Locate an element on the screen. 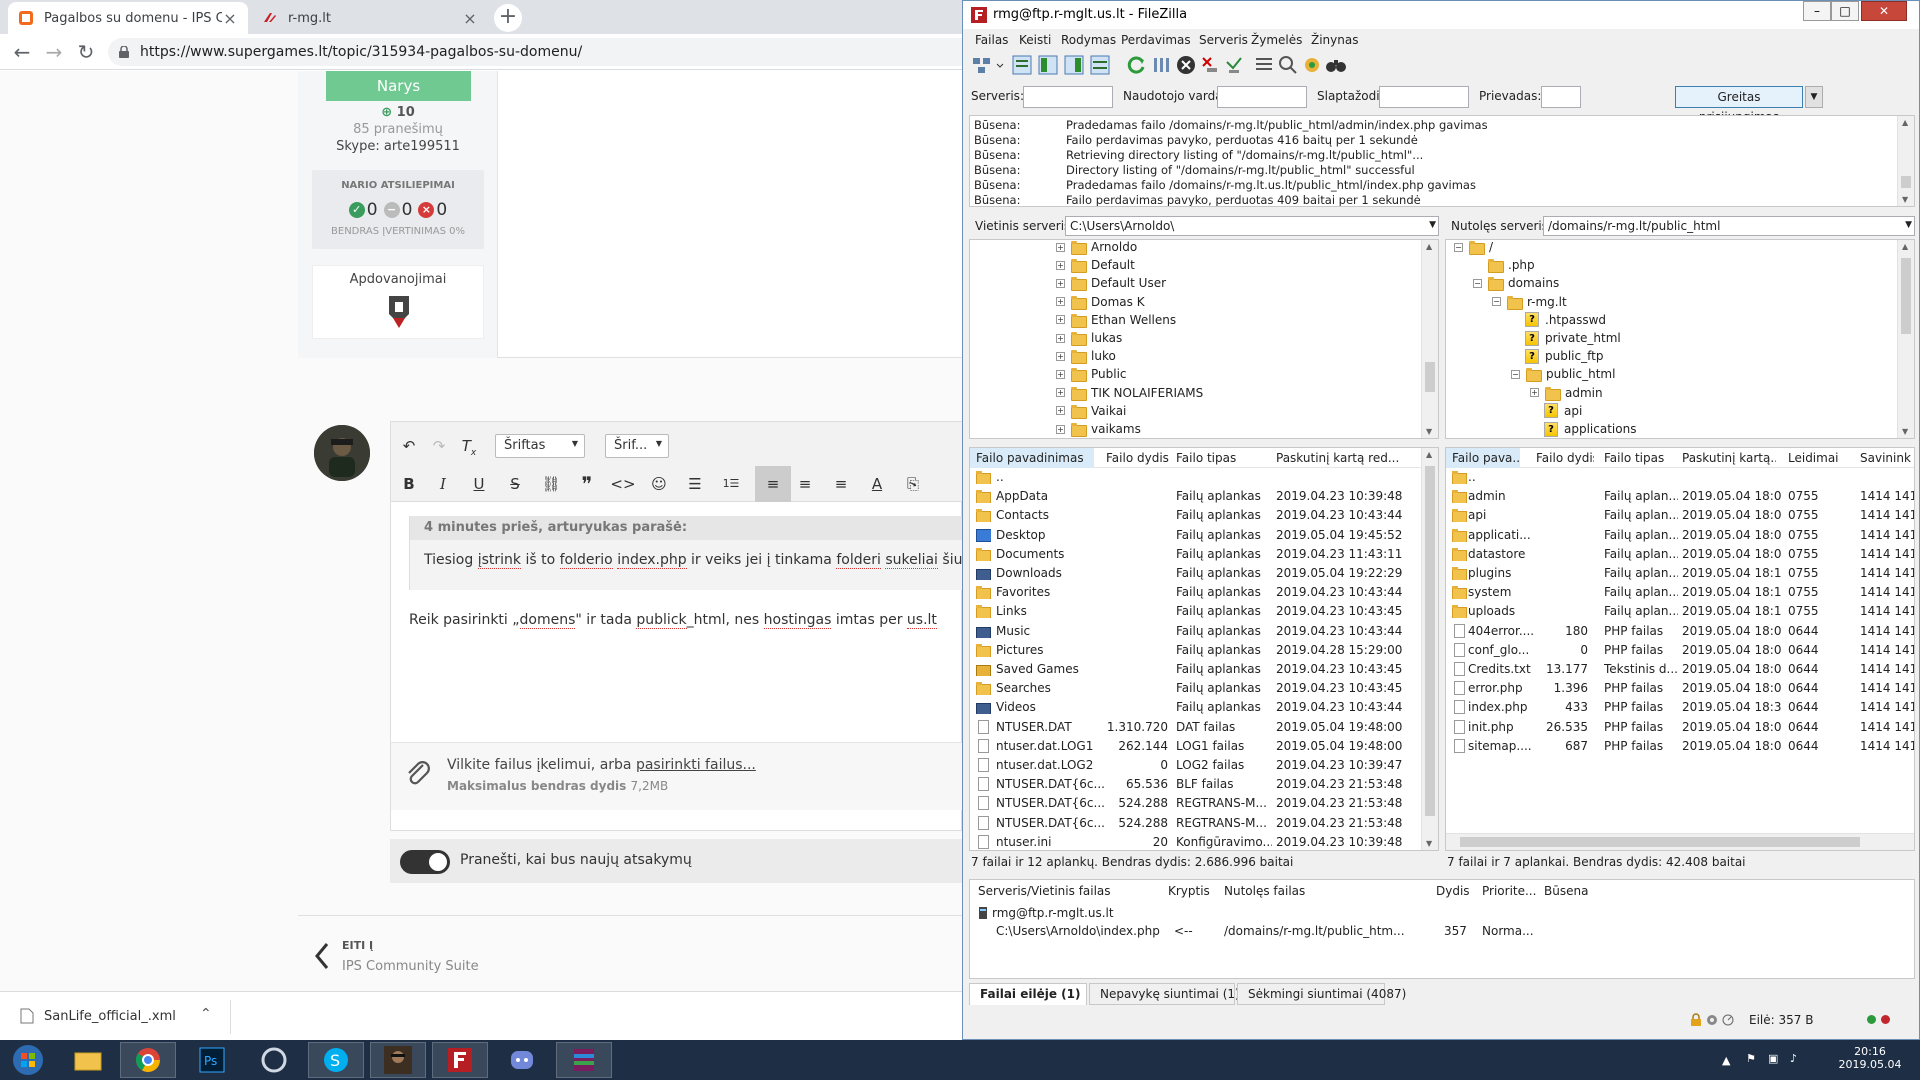  misspelled-word: domens is located at coordinates (547, 620).